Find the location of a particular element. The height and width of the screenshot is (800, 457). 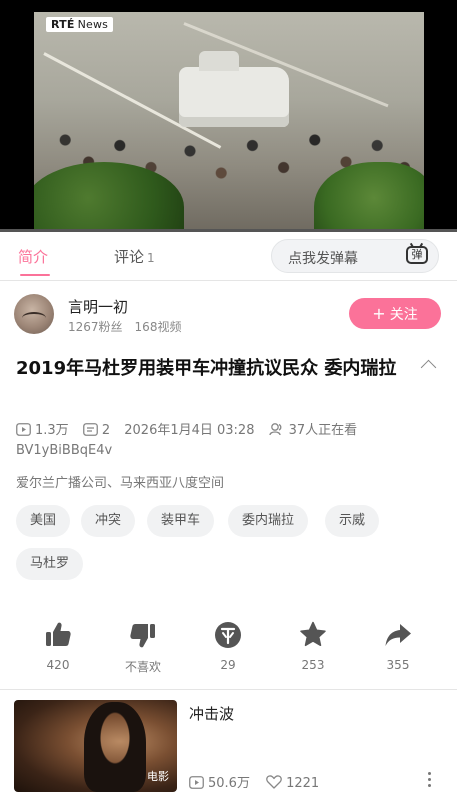

video-title: 2019年马杜罗用装甲车冲撞抗议民众 委内瑞拉 is located at coordinates (206, 368).